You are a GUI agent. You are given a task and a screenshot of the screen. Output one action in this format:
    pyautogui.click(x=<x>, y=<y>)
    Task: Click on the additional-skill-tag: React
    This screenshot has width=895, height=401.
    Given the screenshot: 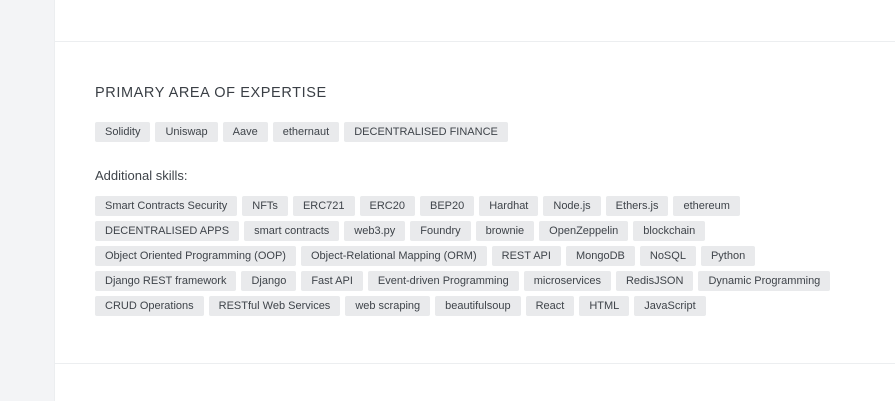 What is the action you would take?
    pyautogui.click(x=550, y=306)
    